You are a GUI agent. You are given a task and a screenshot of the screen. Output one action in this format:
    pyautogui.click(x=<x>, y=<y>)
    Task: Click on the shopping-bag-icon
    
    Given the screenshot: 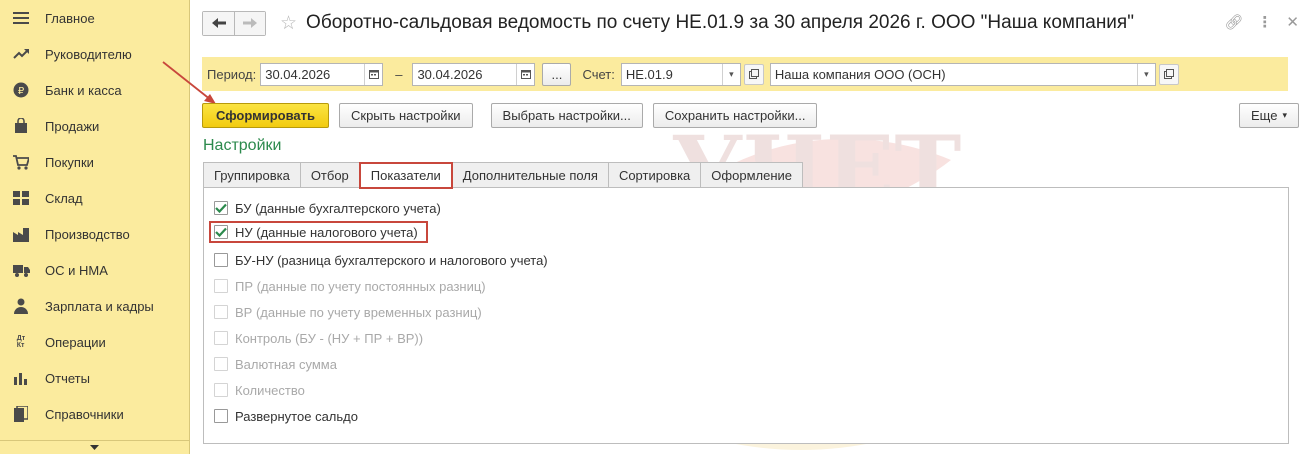 What is the action you would take?
    pyautogui.click(x=21, y=126)
    